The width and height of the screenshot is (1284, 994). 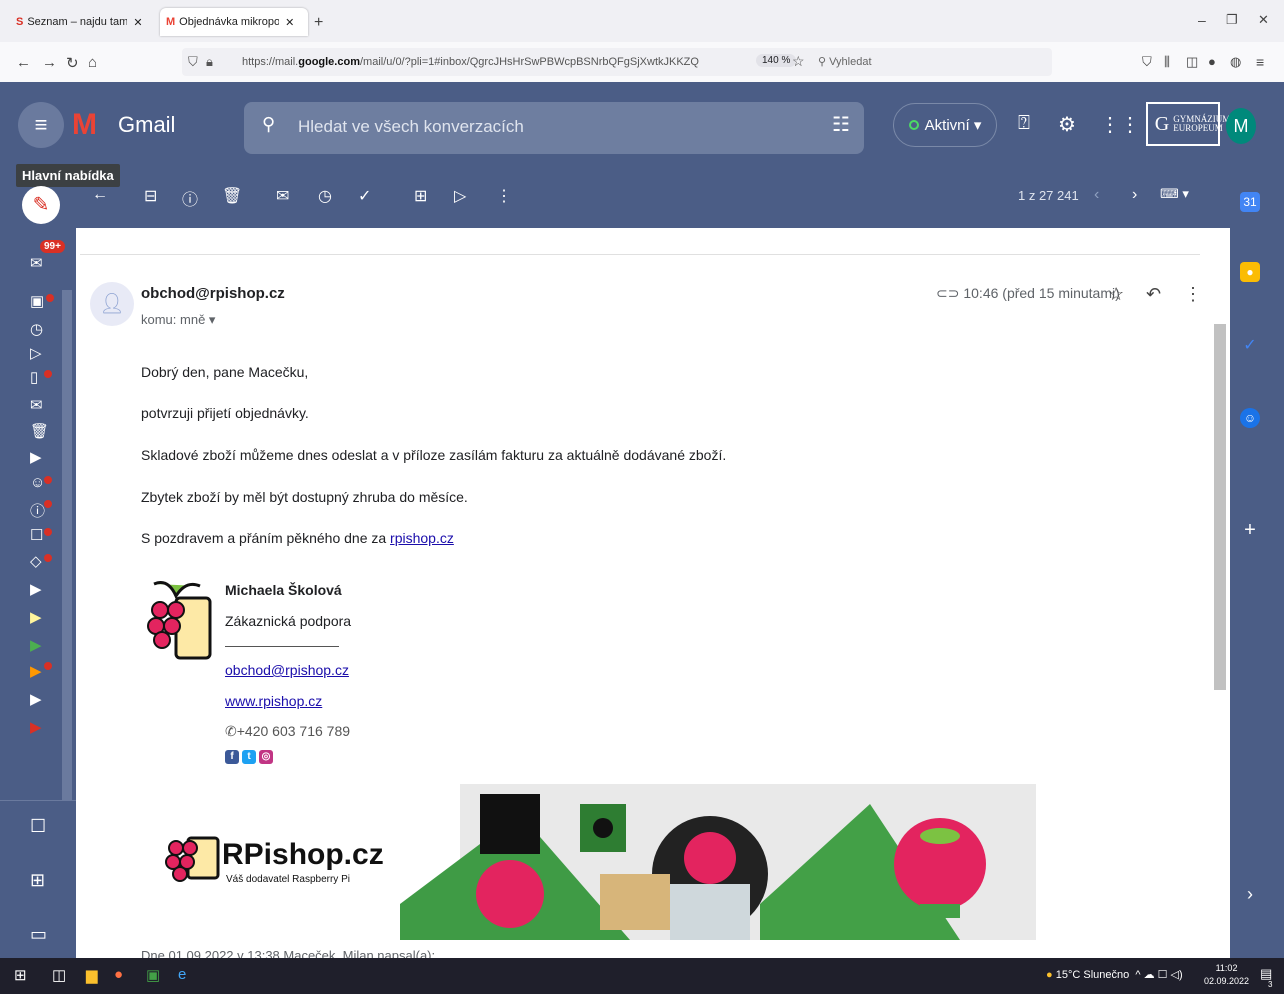 What do you see at coordinates (182, 974) in the screenshot?
I see `edge-icon: e` at bounding box center [182, 974].